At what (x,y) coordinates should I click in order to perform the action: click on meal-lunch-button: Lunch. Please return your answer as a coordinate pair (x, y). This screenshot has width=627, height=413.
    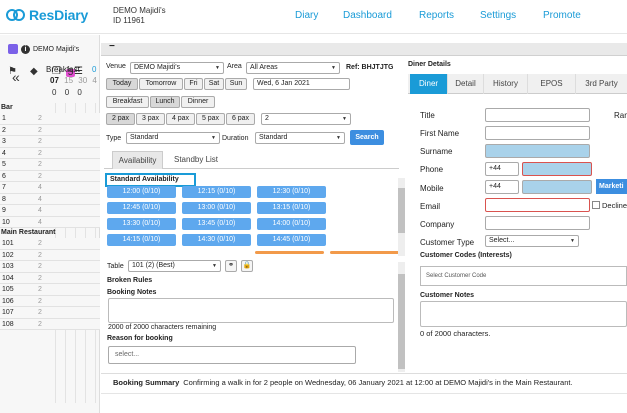
    Looking at the image, I should click on (165, 102).